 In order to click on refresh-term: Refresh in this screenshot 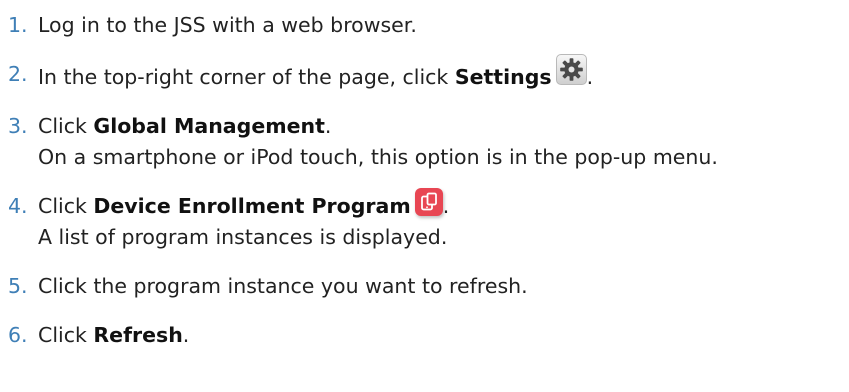, I will do `click(138, 335)`.